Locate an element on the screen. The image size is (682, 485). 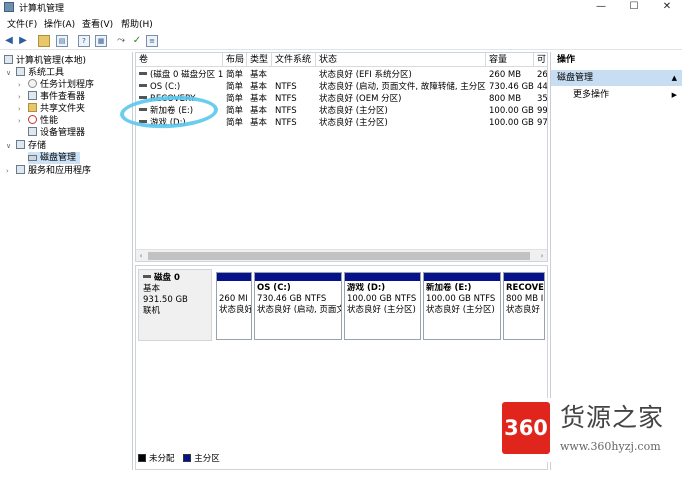
tree-device-manager-label: 设备管理器 is located at coordinates (63, 133).